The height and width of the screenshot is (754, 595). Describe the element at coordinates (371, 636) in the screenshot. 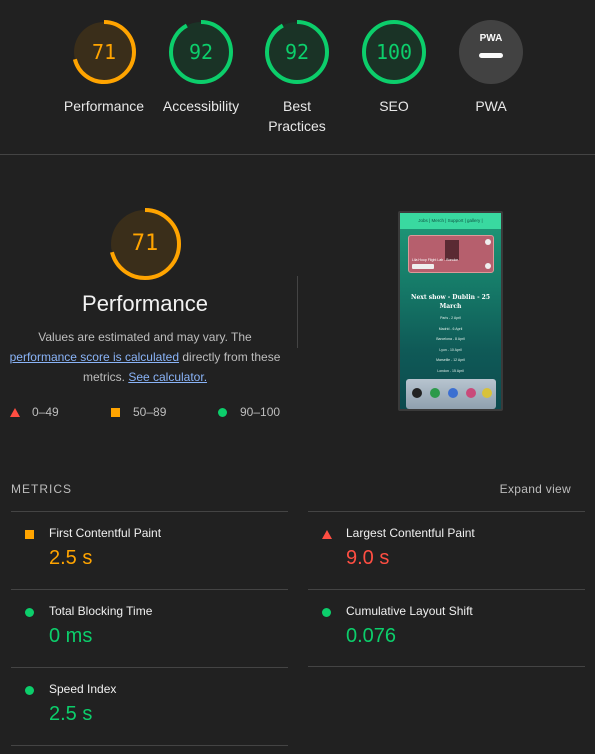

I see `metric-value: 0.076` at that location.